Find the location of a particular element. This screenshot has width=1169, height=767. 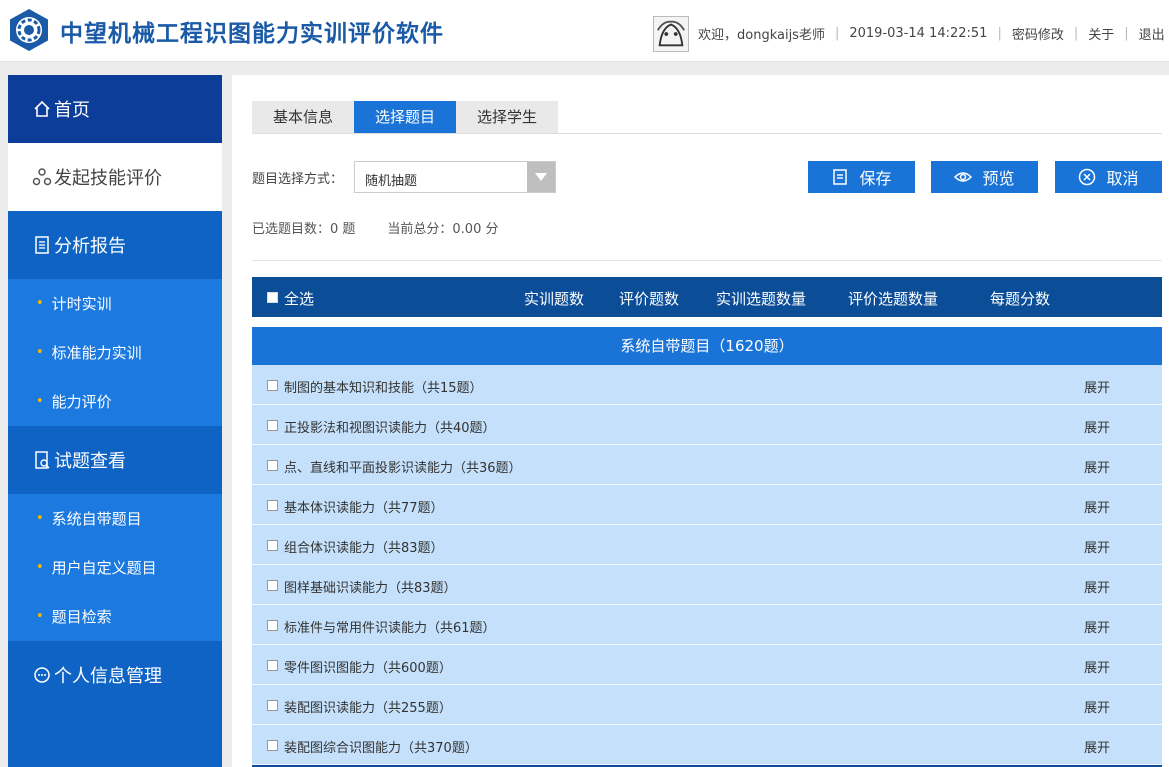

category-label: 装配图识读能力（共255题） is located at coordinates (368, 708).